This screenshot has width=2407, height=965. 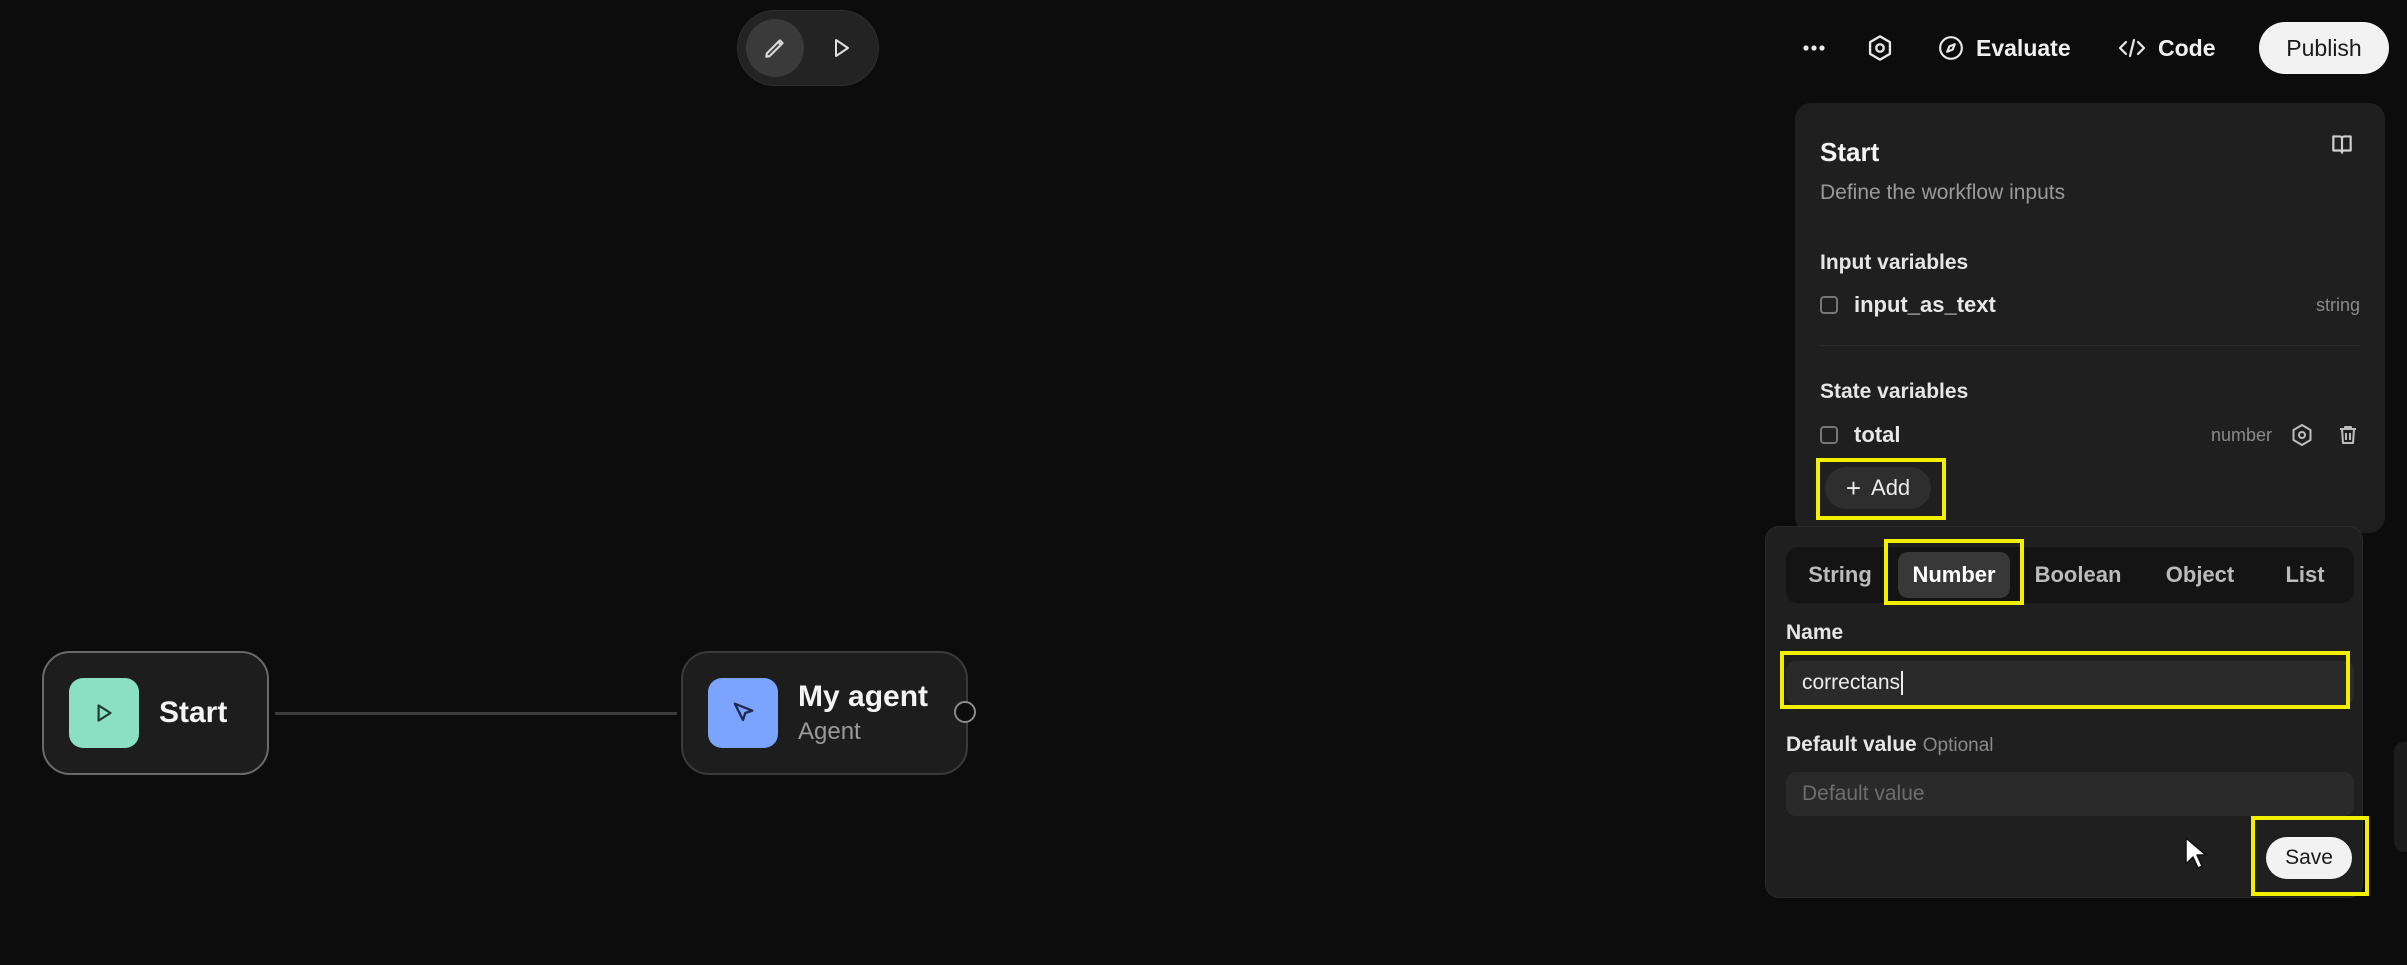 I want to click on input-variable-name: input_as_text, so click(x=1925, y=304).